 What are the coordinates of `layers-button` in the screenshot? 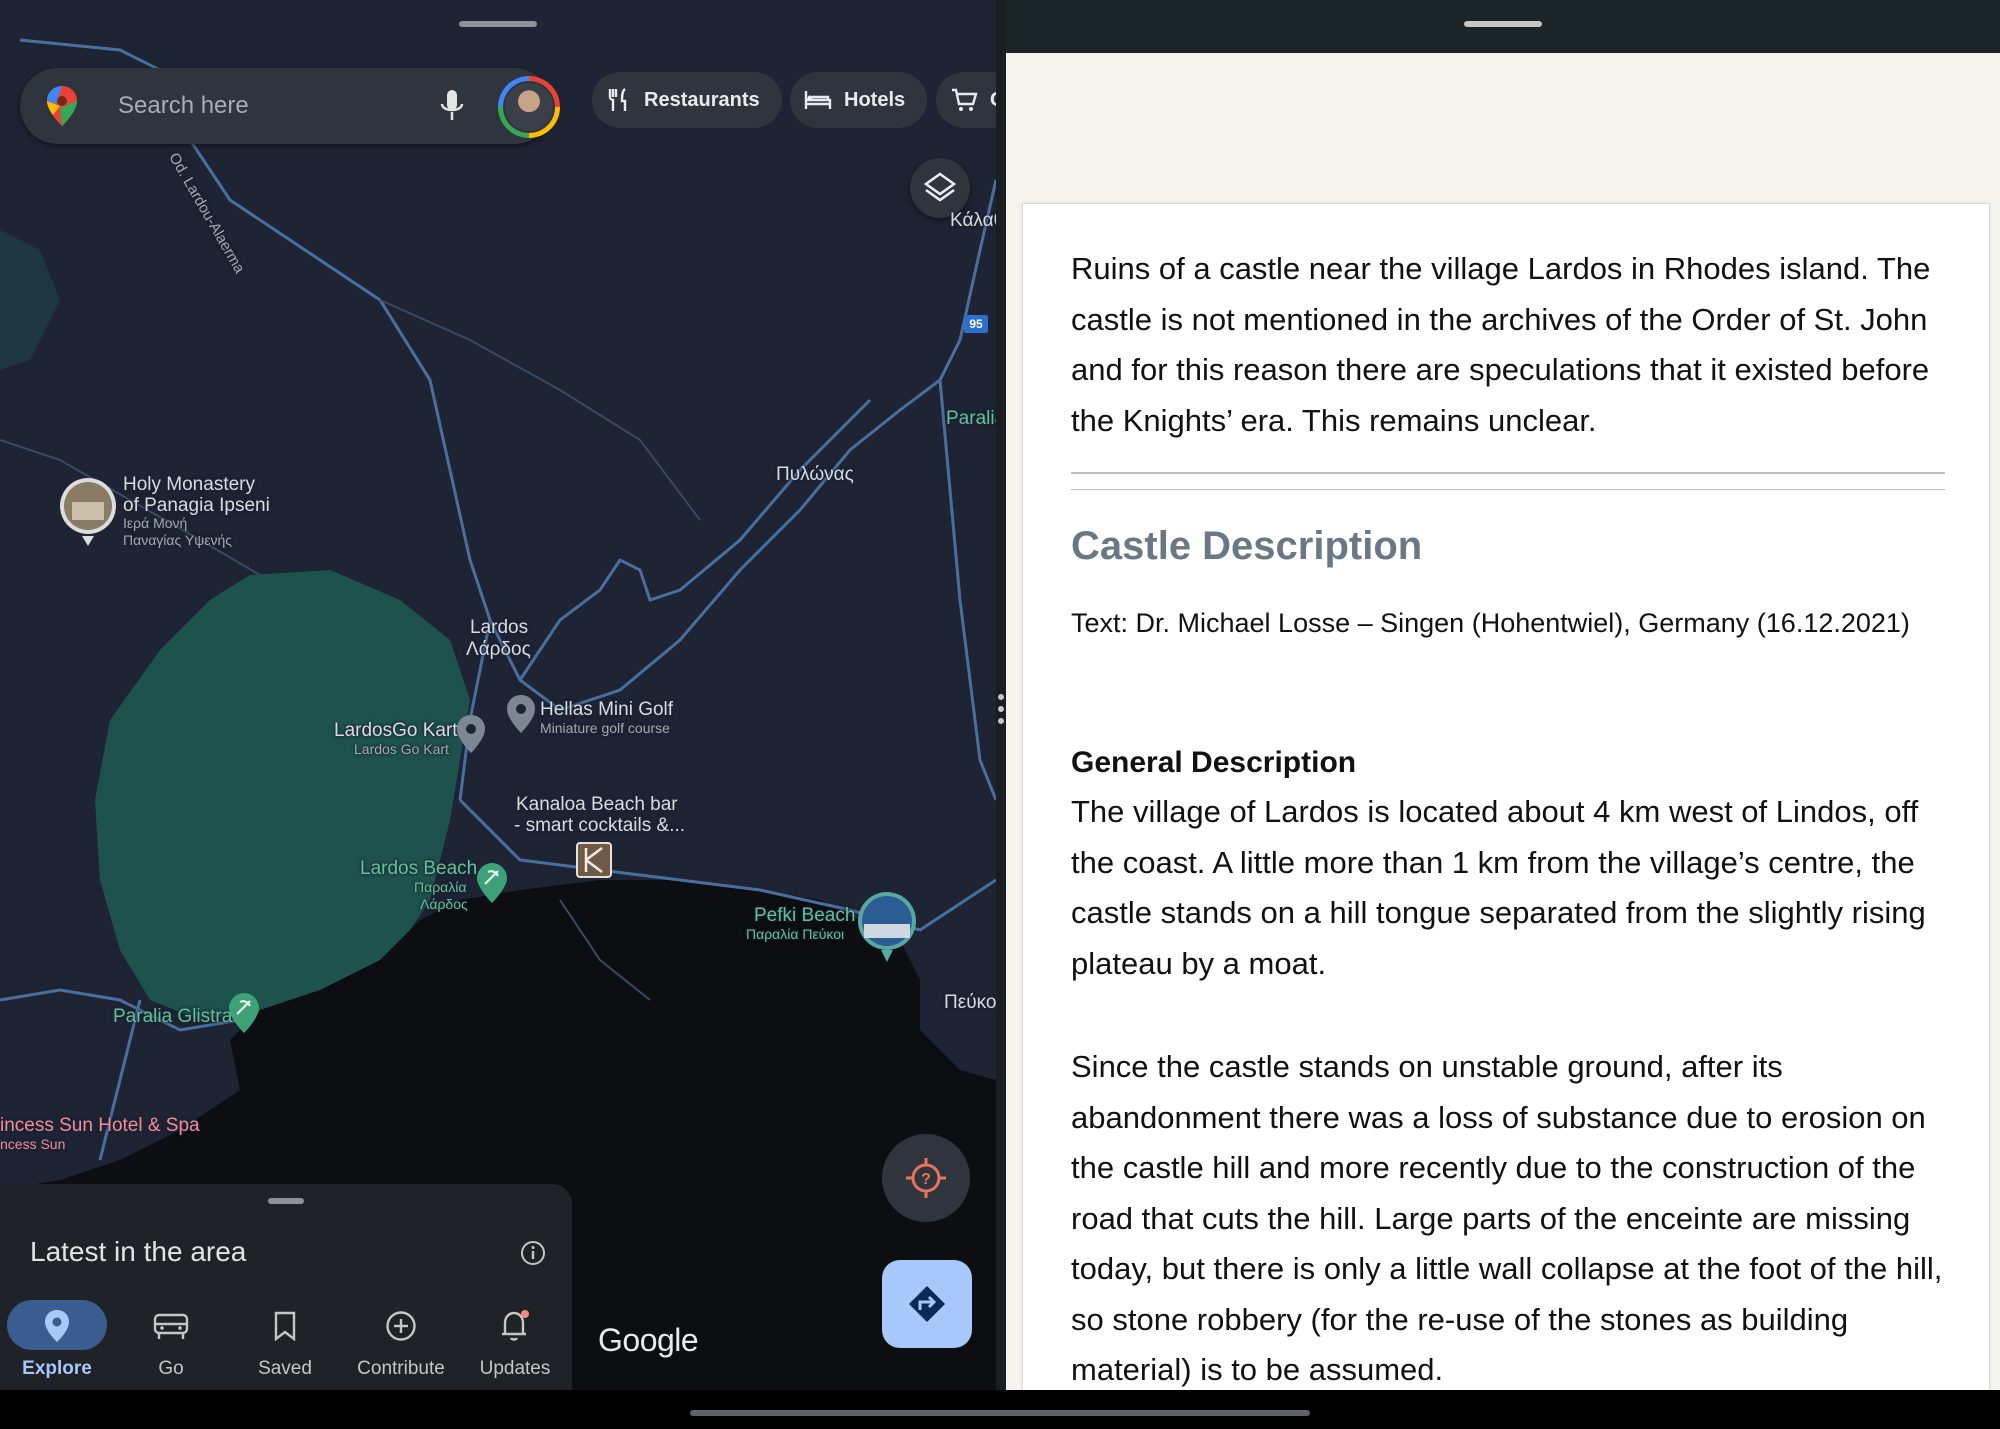 It's located at (940, 188).